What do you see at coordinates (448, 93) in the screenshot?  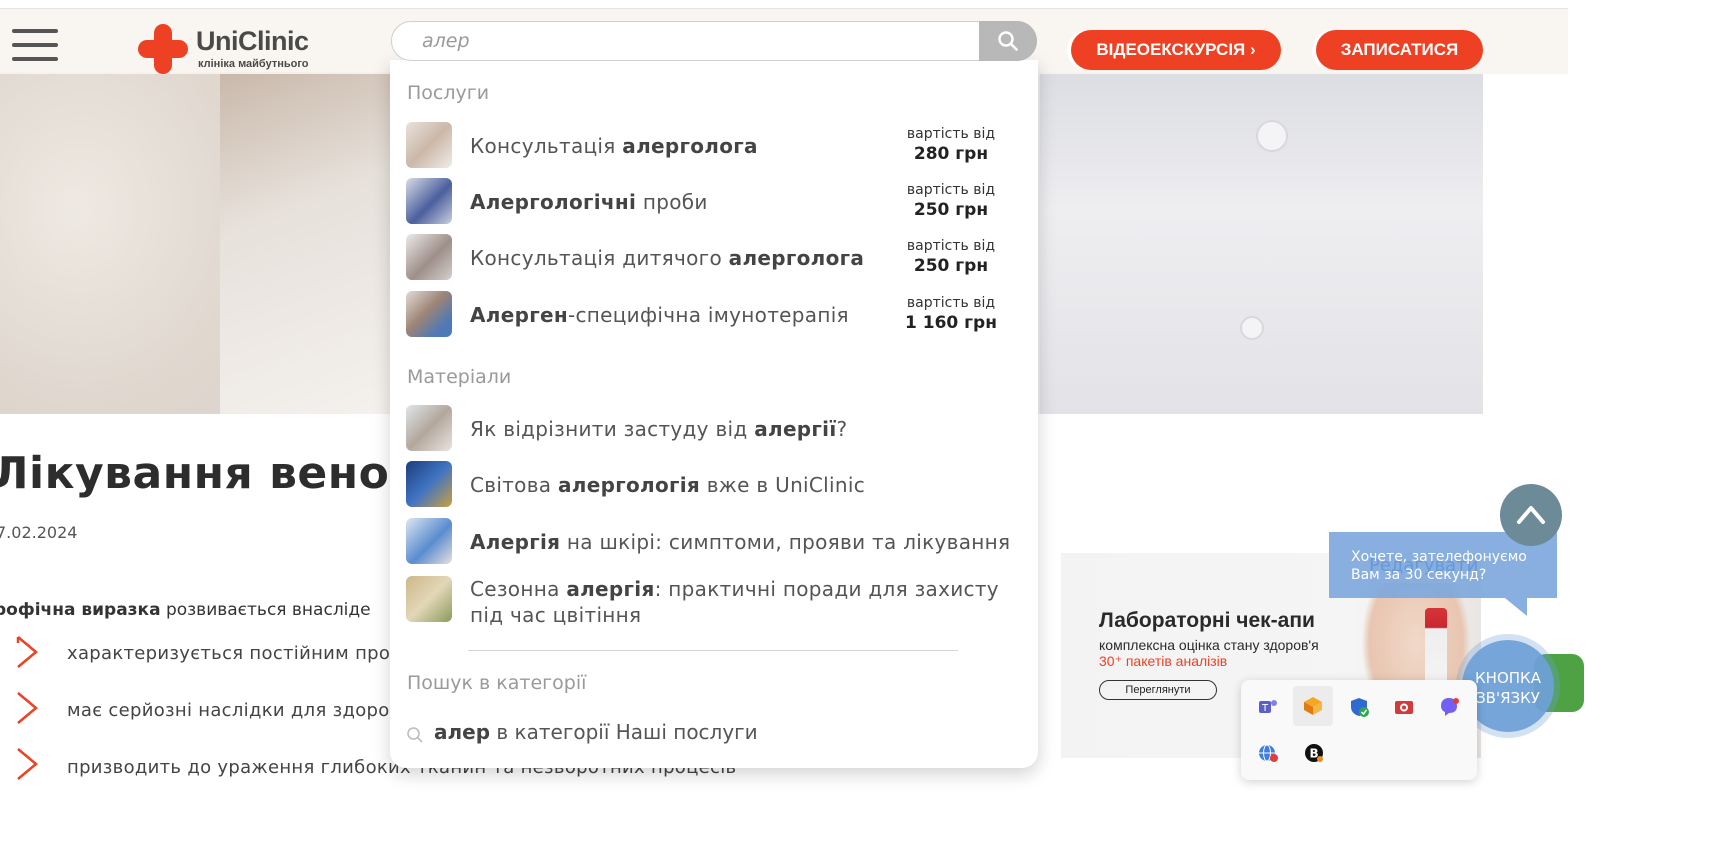 I see `section-services-title: Послуги` at bounding box center [448, 93].